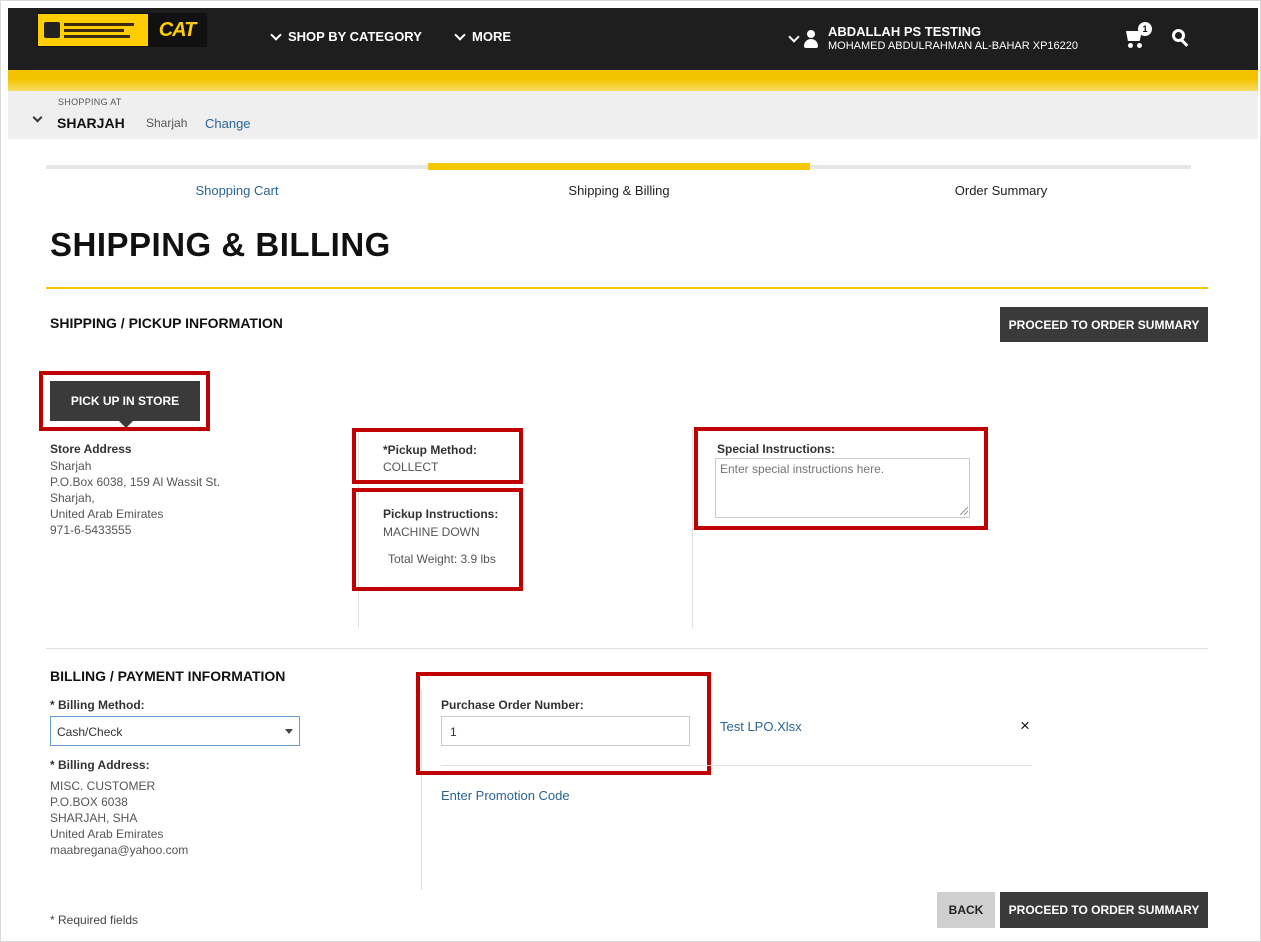  Describe the element at coordinates (491, 36) in the screenshot. I see `nav-more-label: MORE` at that location.